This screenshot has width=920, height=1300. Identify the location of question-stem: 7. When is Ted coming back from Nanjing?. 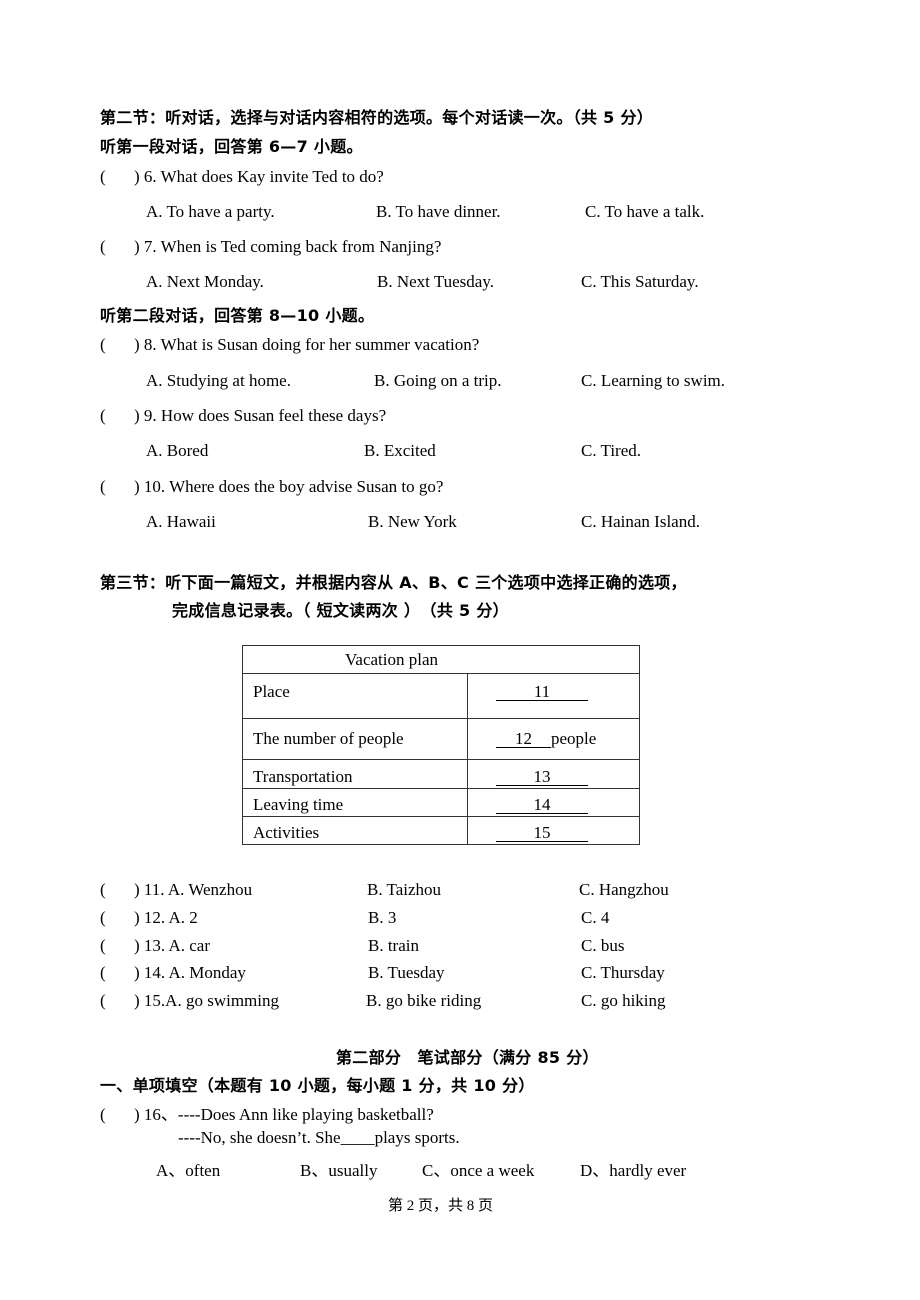
(292, 246).